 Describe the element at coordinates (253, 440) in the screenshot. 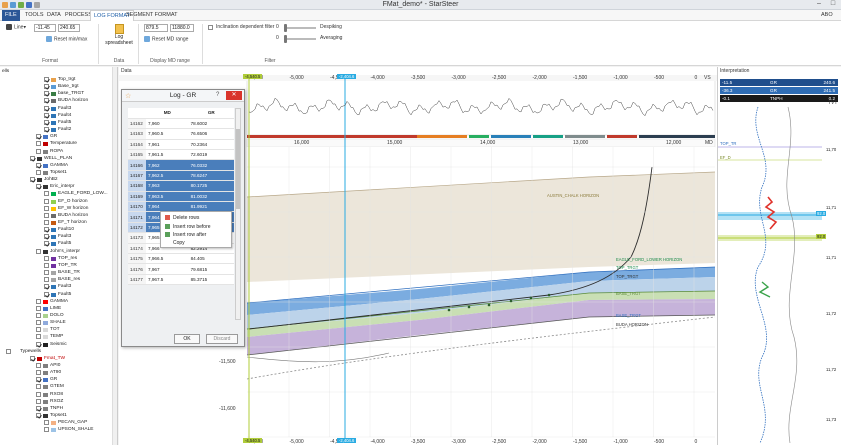

I see `marker-left-bottom-label: -4,540.5` at that location.